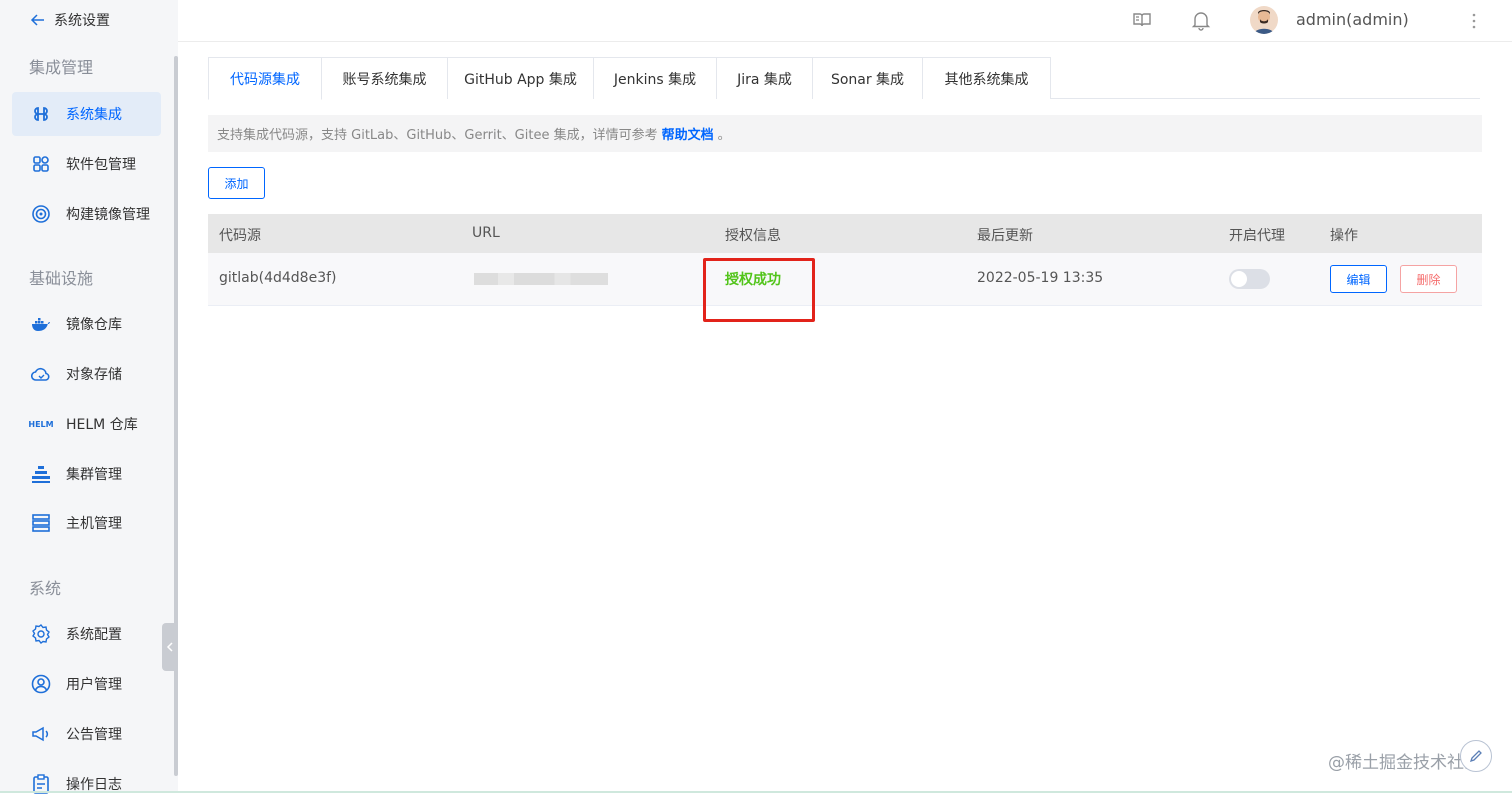 The height and width of the screenshot is (806, 1512). What do you see at coordinates (94, 475) in the screenshot?
I see `sidebar-item-label: 集群管理` at bounding box center [94, 475].